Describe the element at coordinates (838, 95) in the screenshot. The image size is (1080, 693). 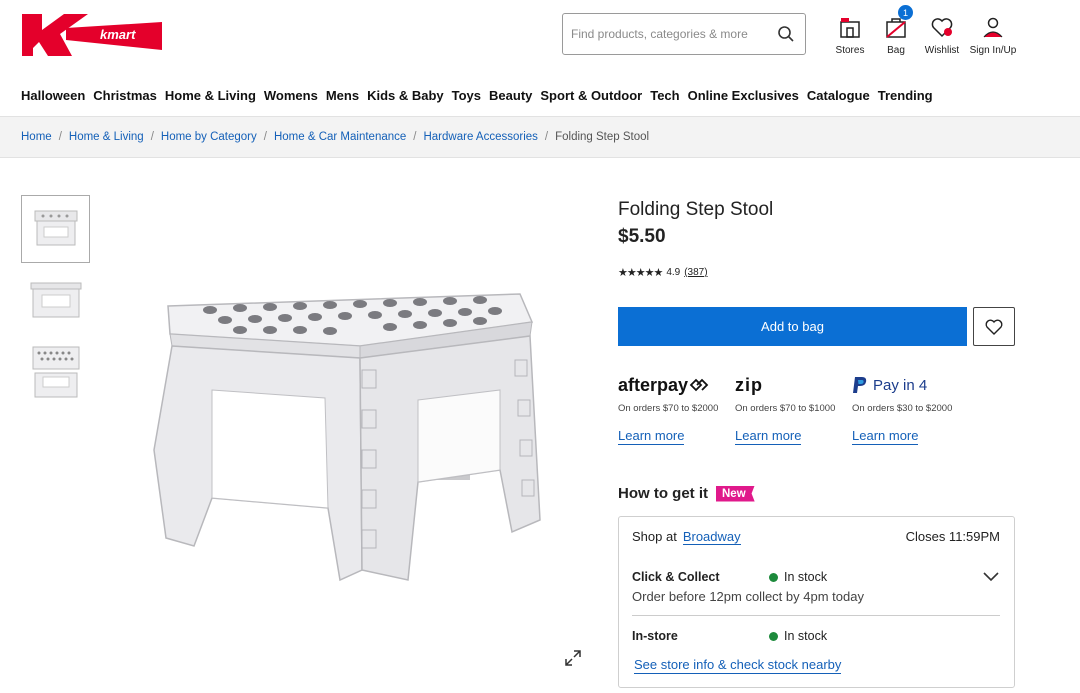
I see `nav-item-catalogue: Catalogue` at that location.